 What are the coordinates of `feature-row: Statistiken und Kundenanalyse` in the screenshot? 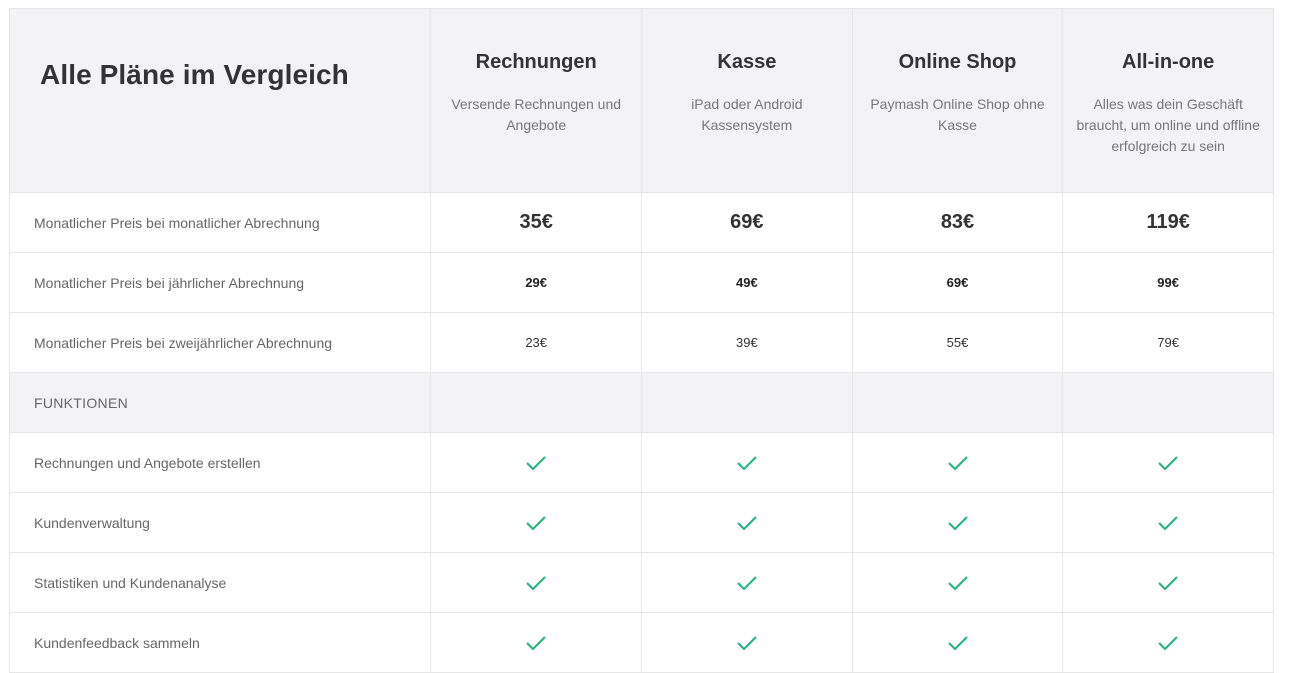 It's located at (642, 583).